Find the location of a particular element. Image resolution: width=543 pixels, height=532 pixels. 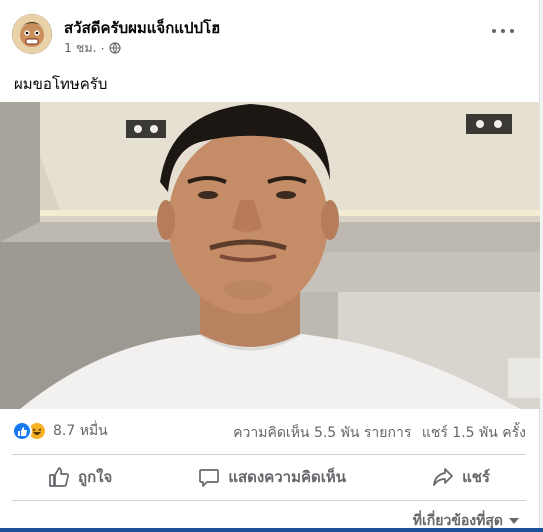

share-arrow-icon is located at coordinates (443, 477).